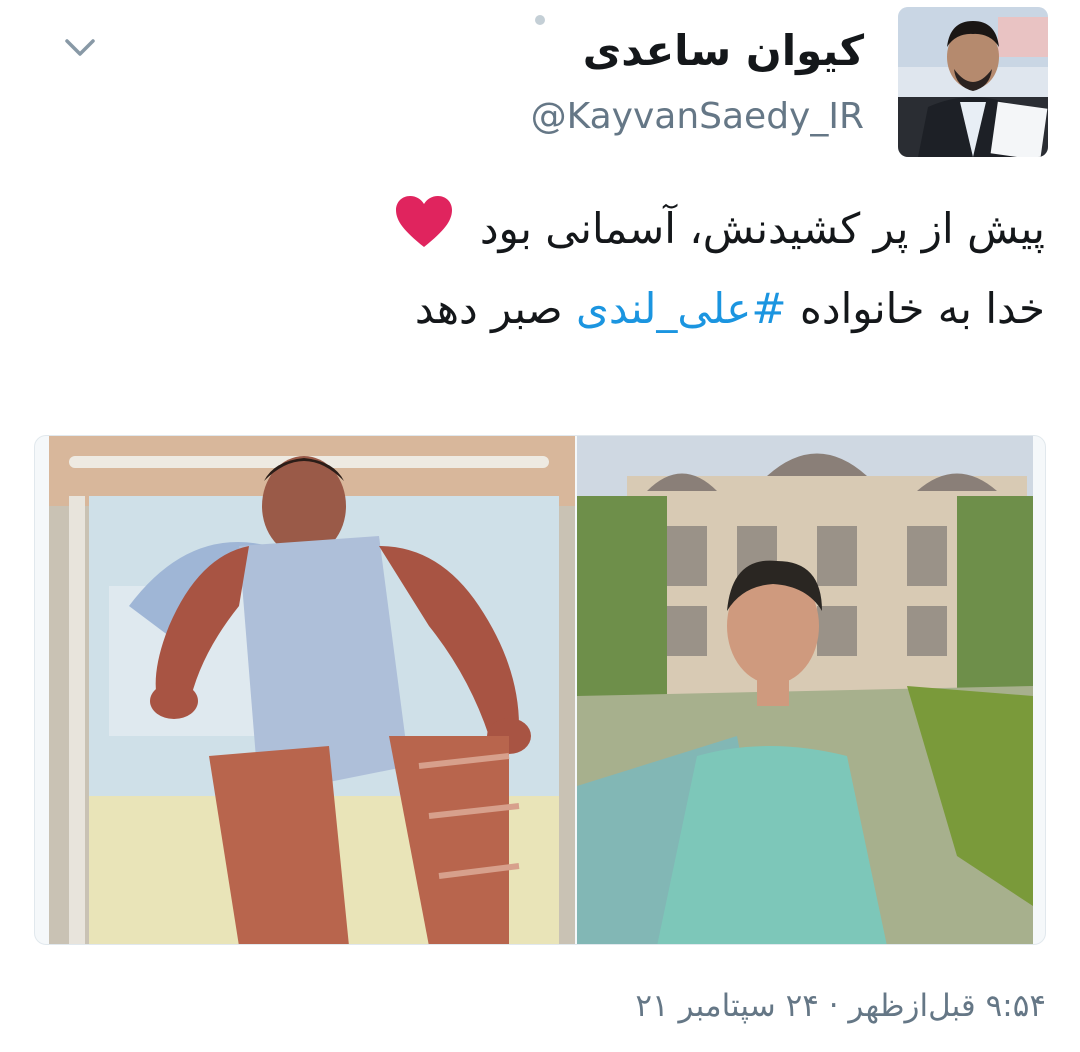  I want to click on tweet-text-segment: خدا به خانواده, so click(915, 308).